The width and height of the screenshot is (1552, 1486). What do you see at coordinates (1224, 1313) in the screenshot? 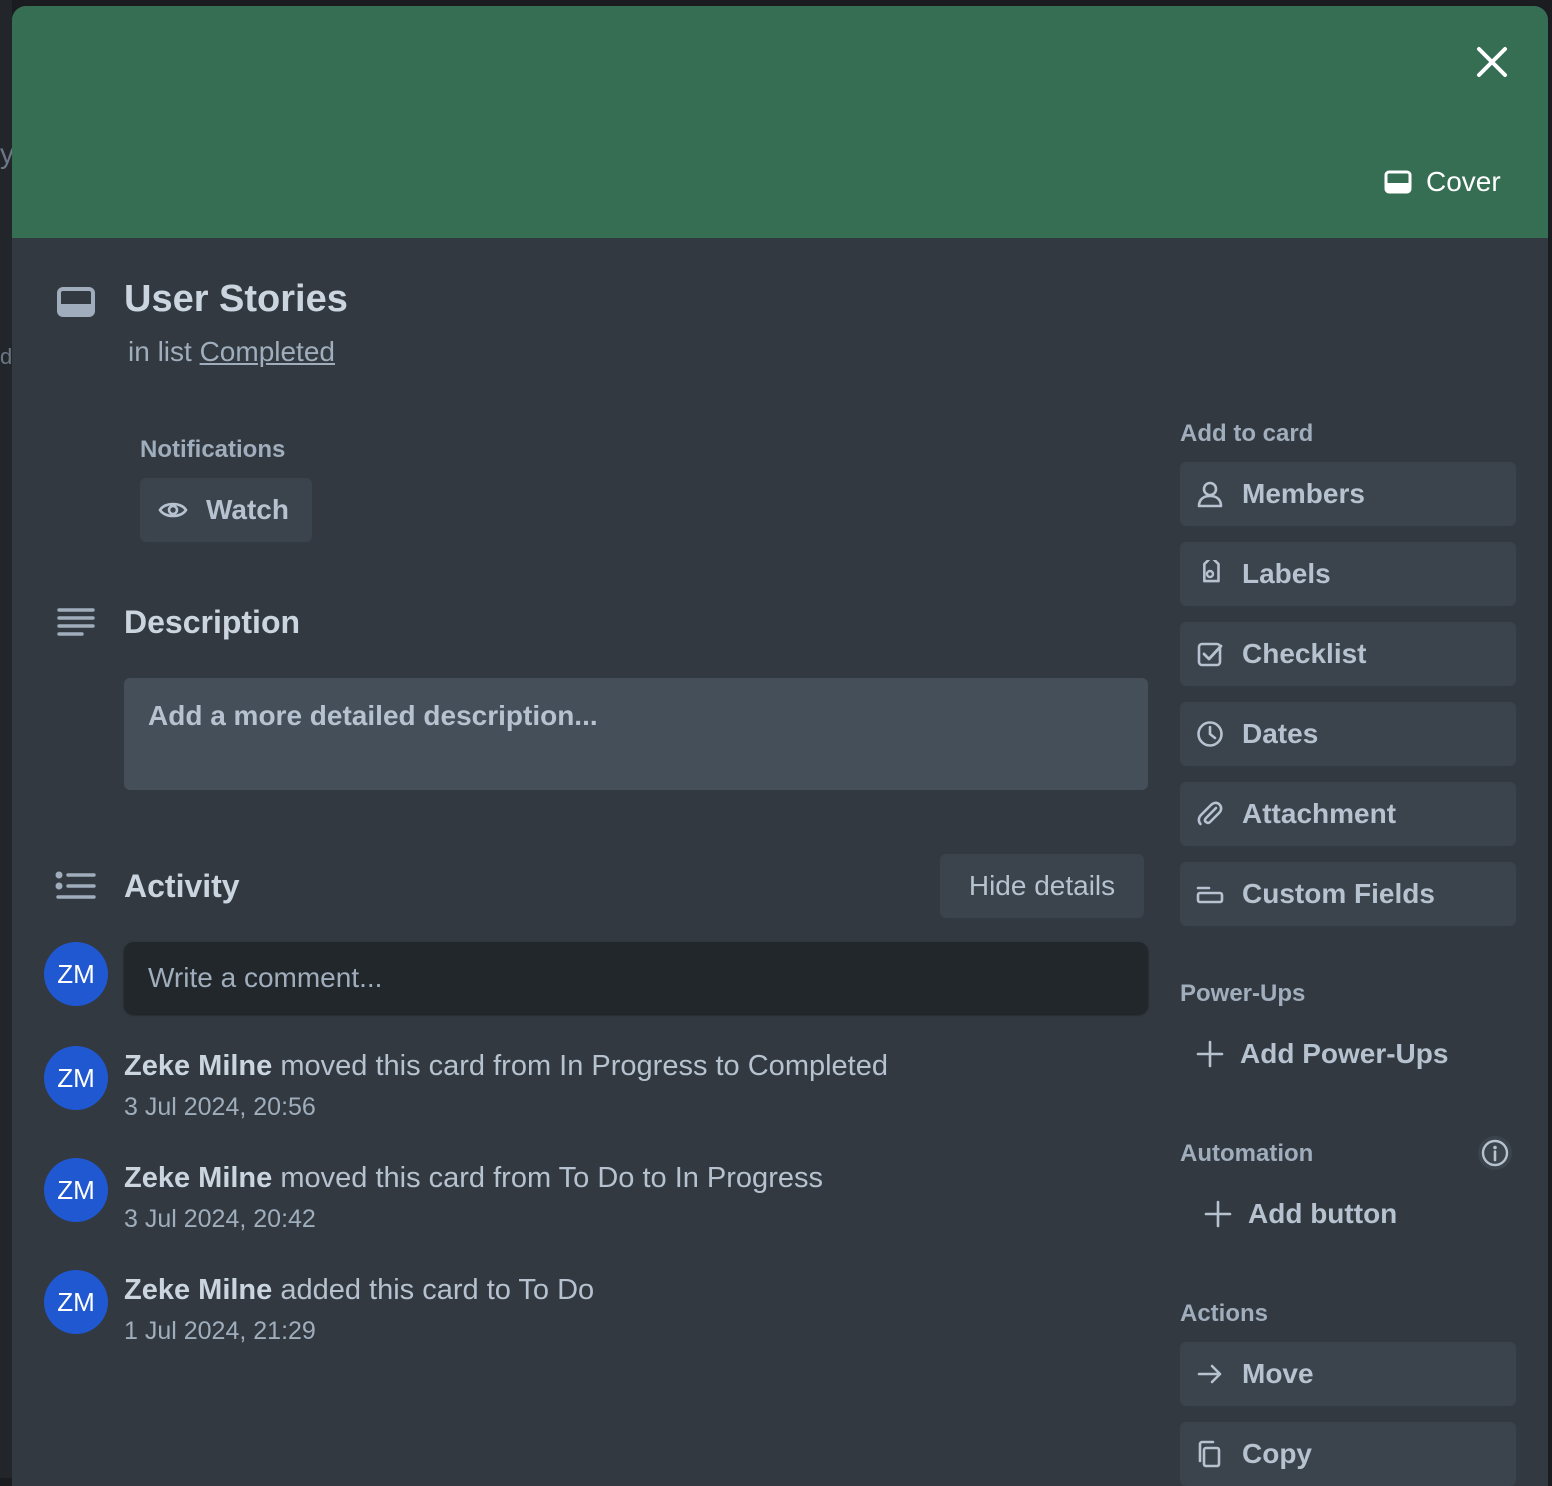
I see `actions-heading: Actions` at bounding box center [1224, 1313].